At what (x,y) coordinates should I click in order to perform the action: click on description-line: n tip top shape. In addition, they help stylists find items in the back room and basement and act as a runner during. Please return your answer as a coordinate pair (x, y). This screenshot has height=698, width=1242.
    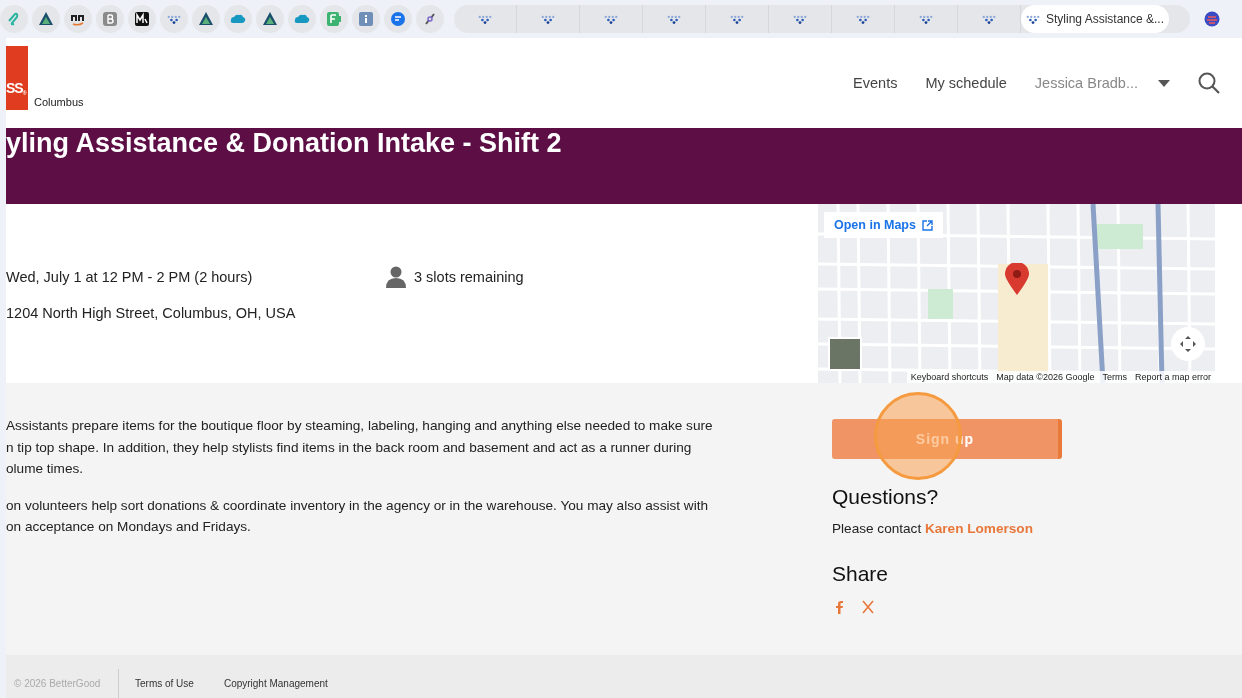
    Looking at the image, I should click on (349, 447).